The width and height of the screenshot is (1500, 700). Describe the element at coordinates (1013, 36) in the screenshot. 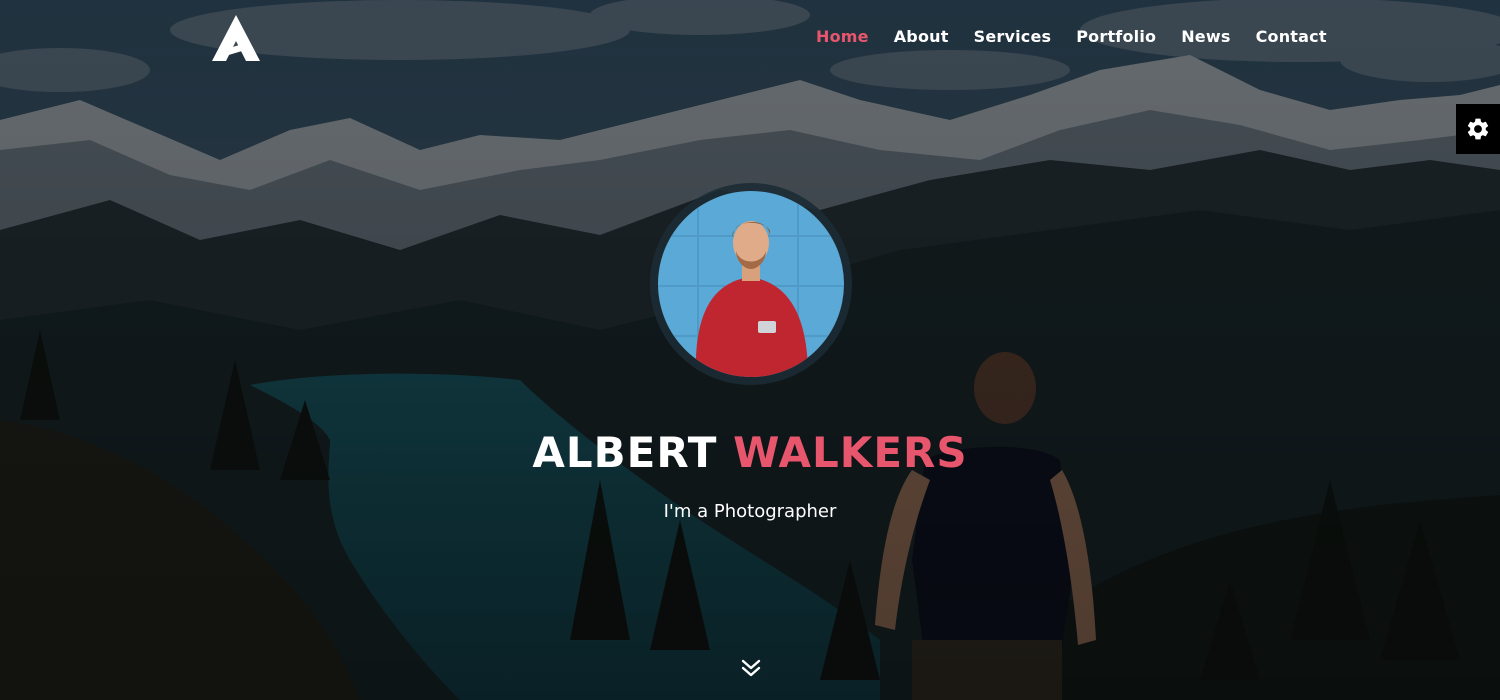

I see `nav-item-services: Services` at that location.